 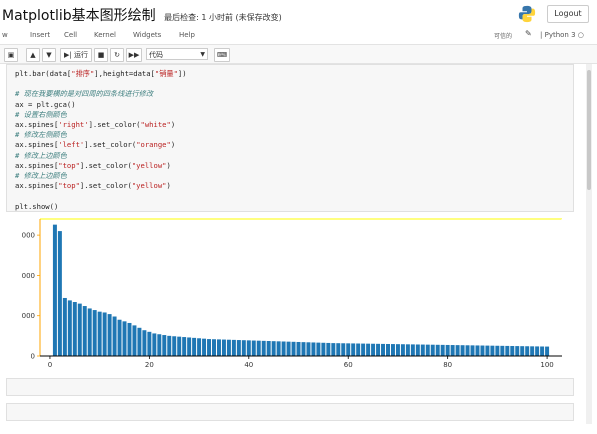 I want to click on run-icon: ▶|, so click(x=68, y=55).